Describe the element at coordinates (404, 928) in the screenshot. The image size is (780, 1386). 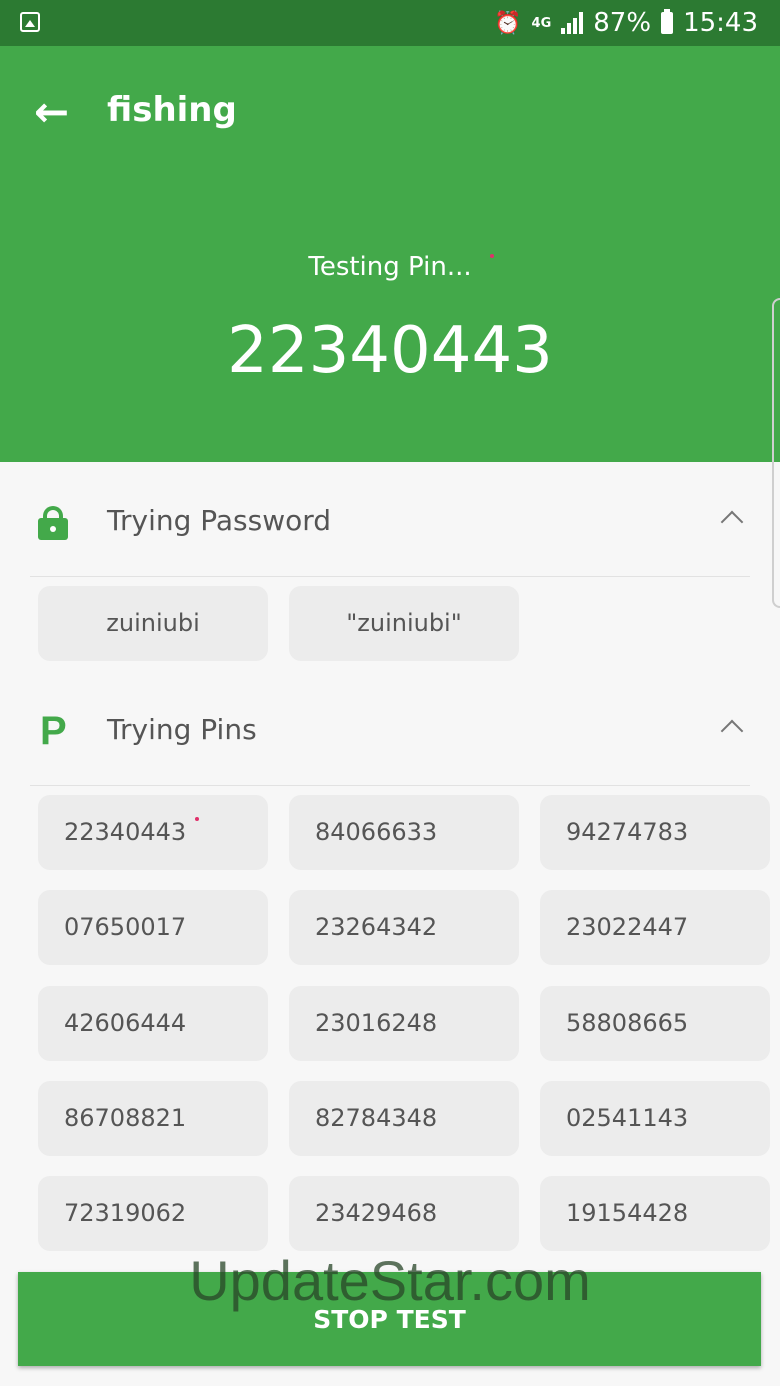
I see `pin-chip: 23264342` at that location.